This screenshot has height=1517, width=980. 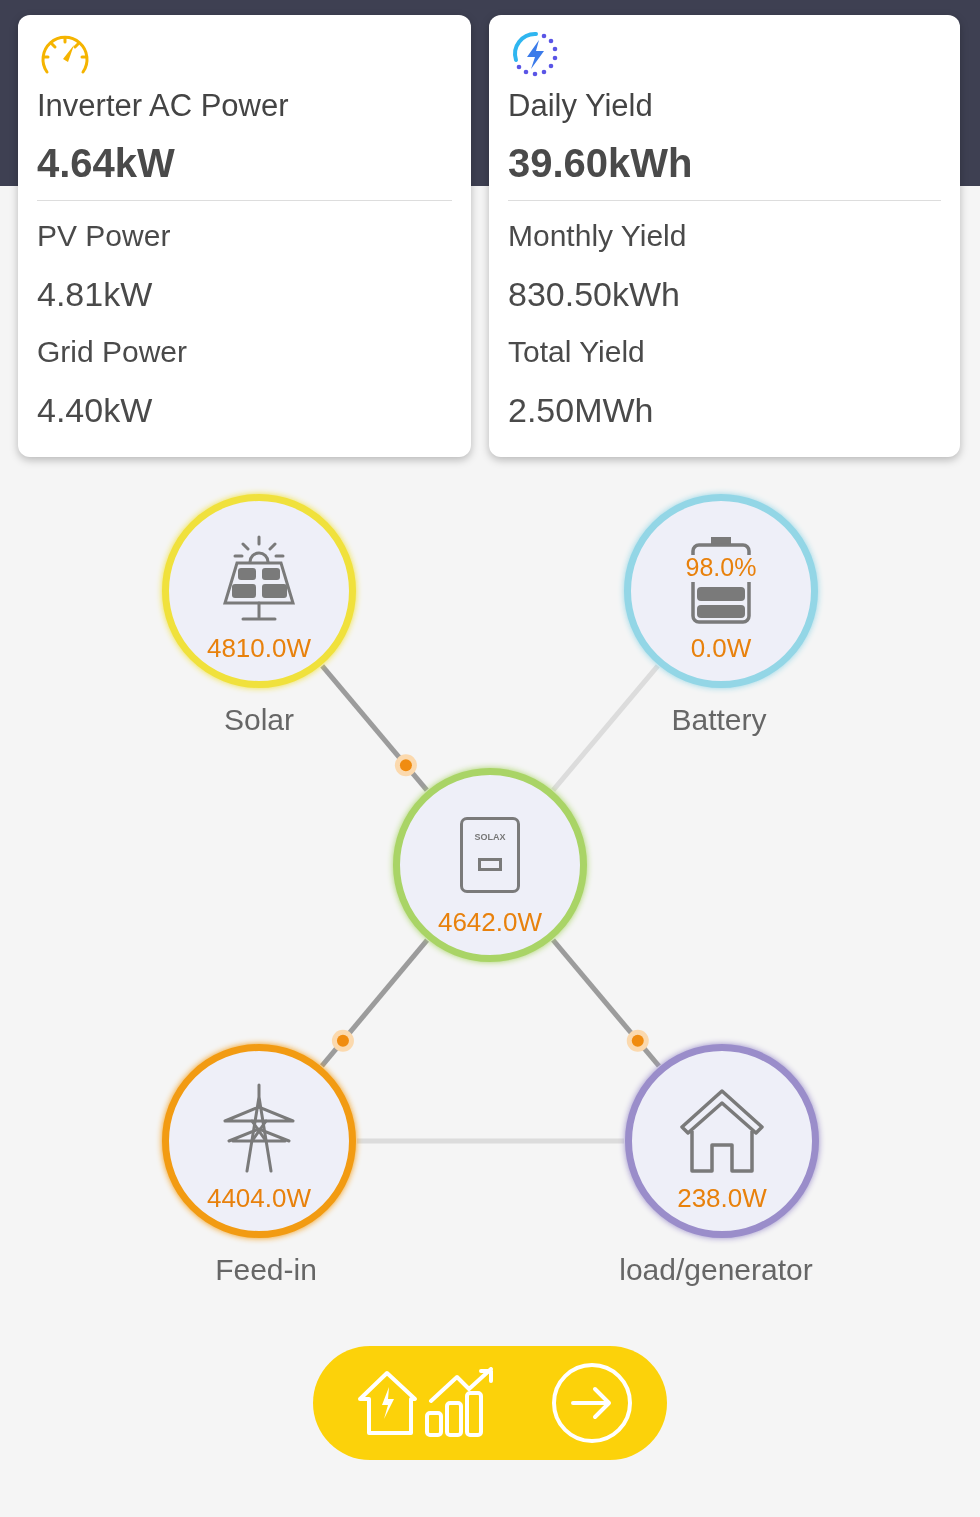 What do you see at coordinates (716, 1270) in the screenshot?
I see `node-label: load/generator` at bounding box center [716, 1270].